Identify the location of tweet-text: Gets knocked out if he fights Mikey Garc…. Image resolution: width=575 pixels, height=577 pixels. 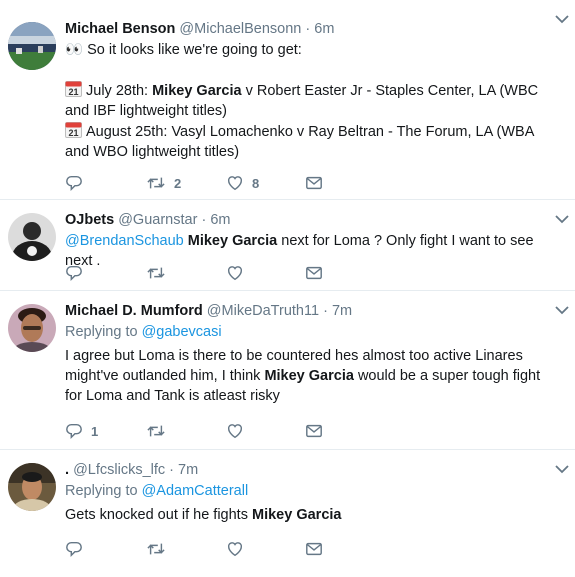
(306, 515).